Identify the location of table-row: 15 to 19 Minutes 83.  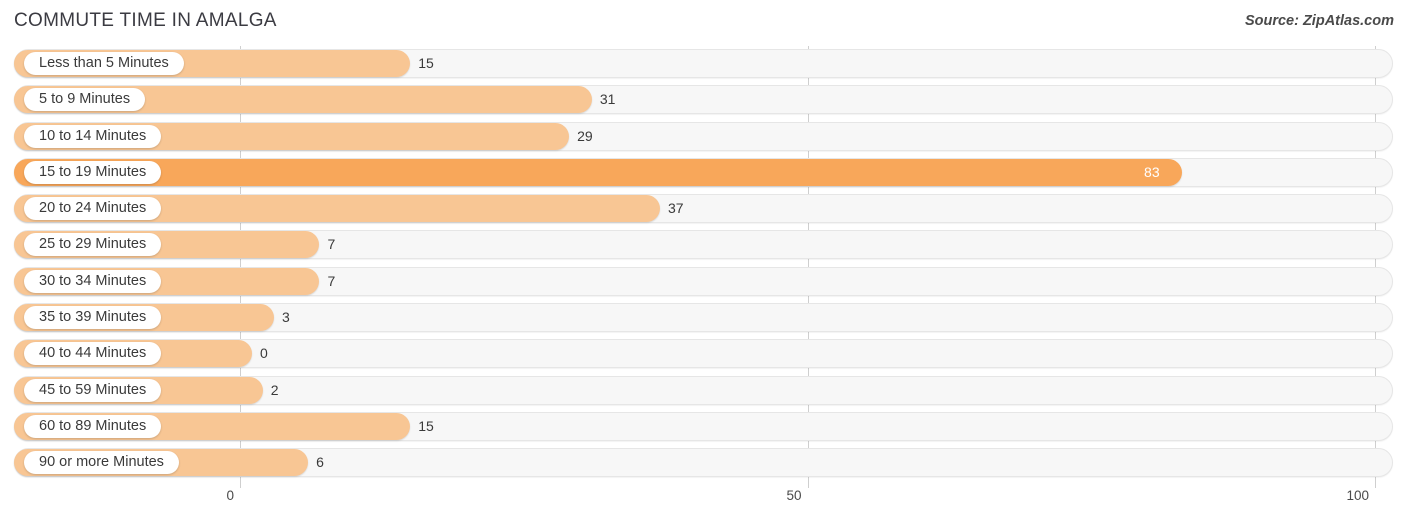
(703, 173).